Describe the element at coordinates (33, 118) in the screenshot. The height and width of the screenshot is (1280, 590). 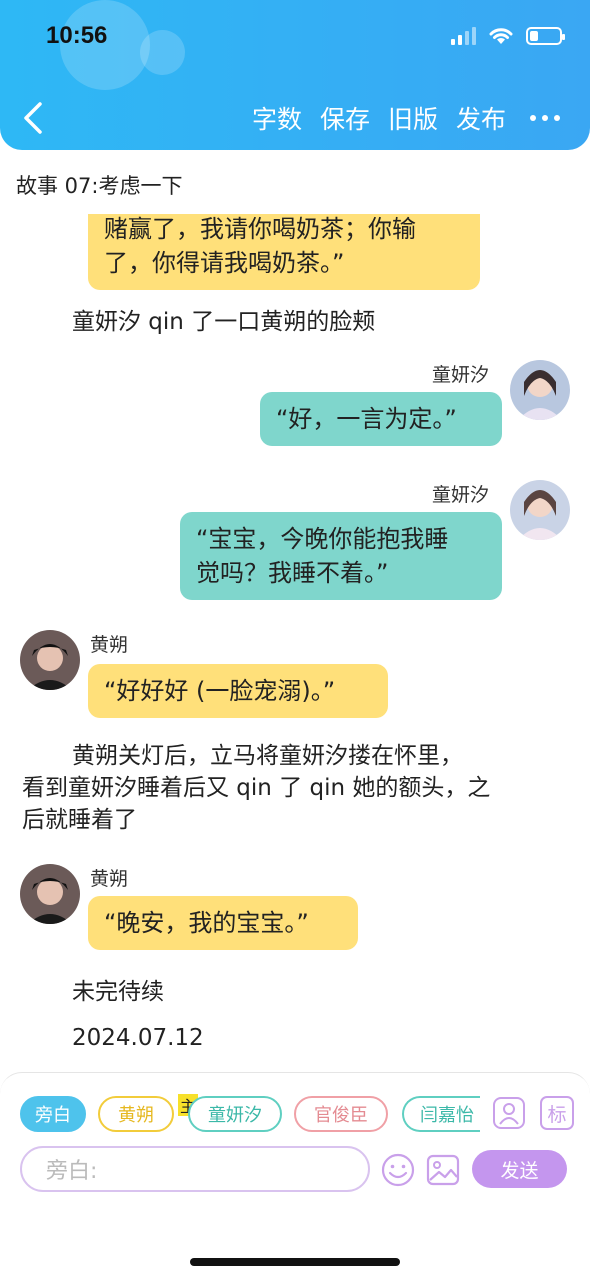
I see `back-icon` at that location.